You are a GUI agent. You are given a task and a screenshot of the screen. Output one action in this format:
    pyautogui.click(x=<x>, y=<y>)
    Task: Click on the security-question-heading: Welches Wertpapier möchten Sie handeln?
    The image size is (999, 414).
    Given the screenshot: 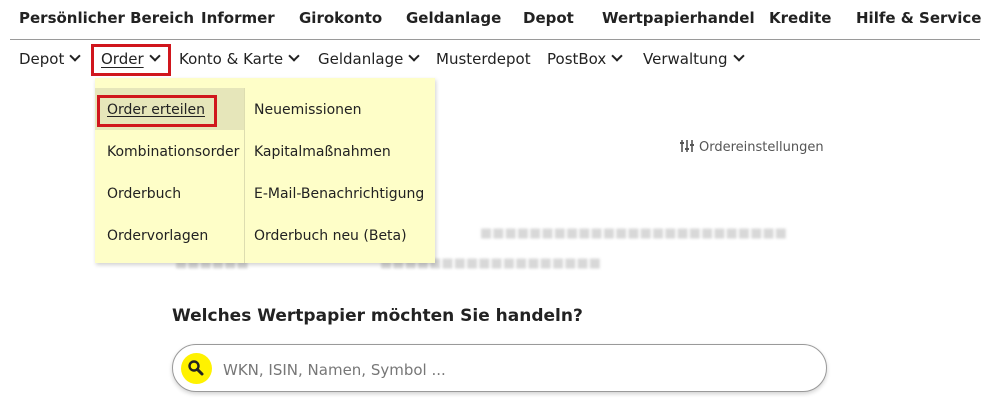 What is the action you would take?
    pyautogui.click(x=377, y=316)
    